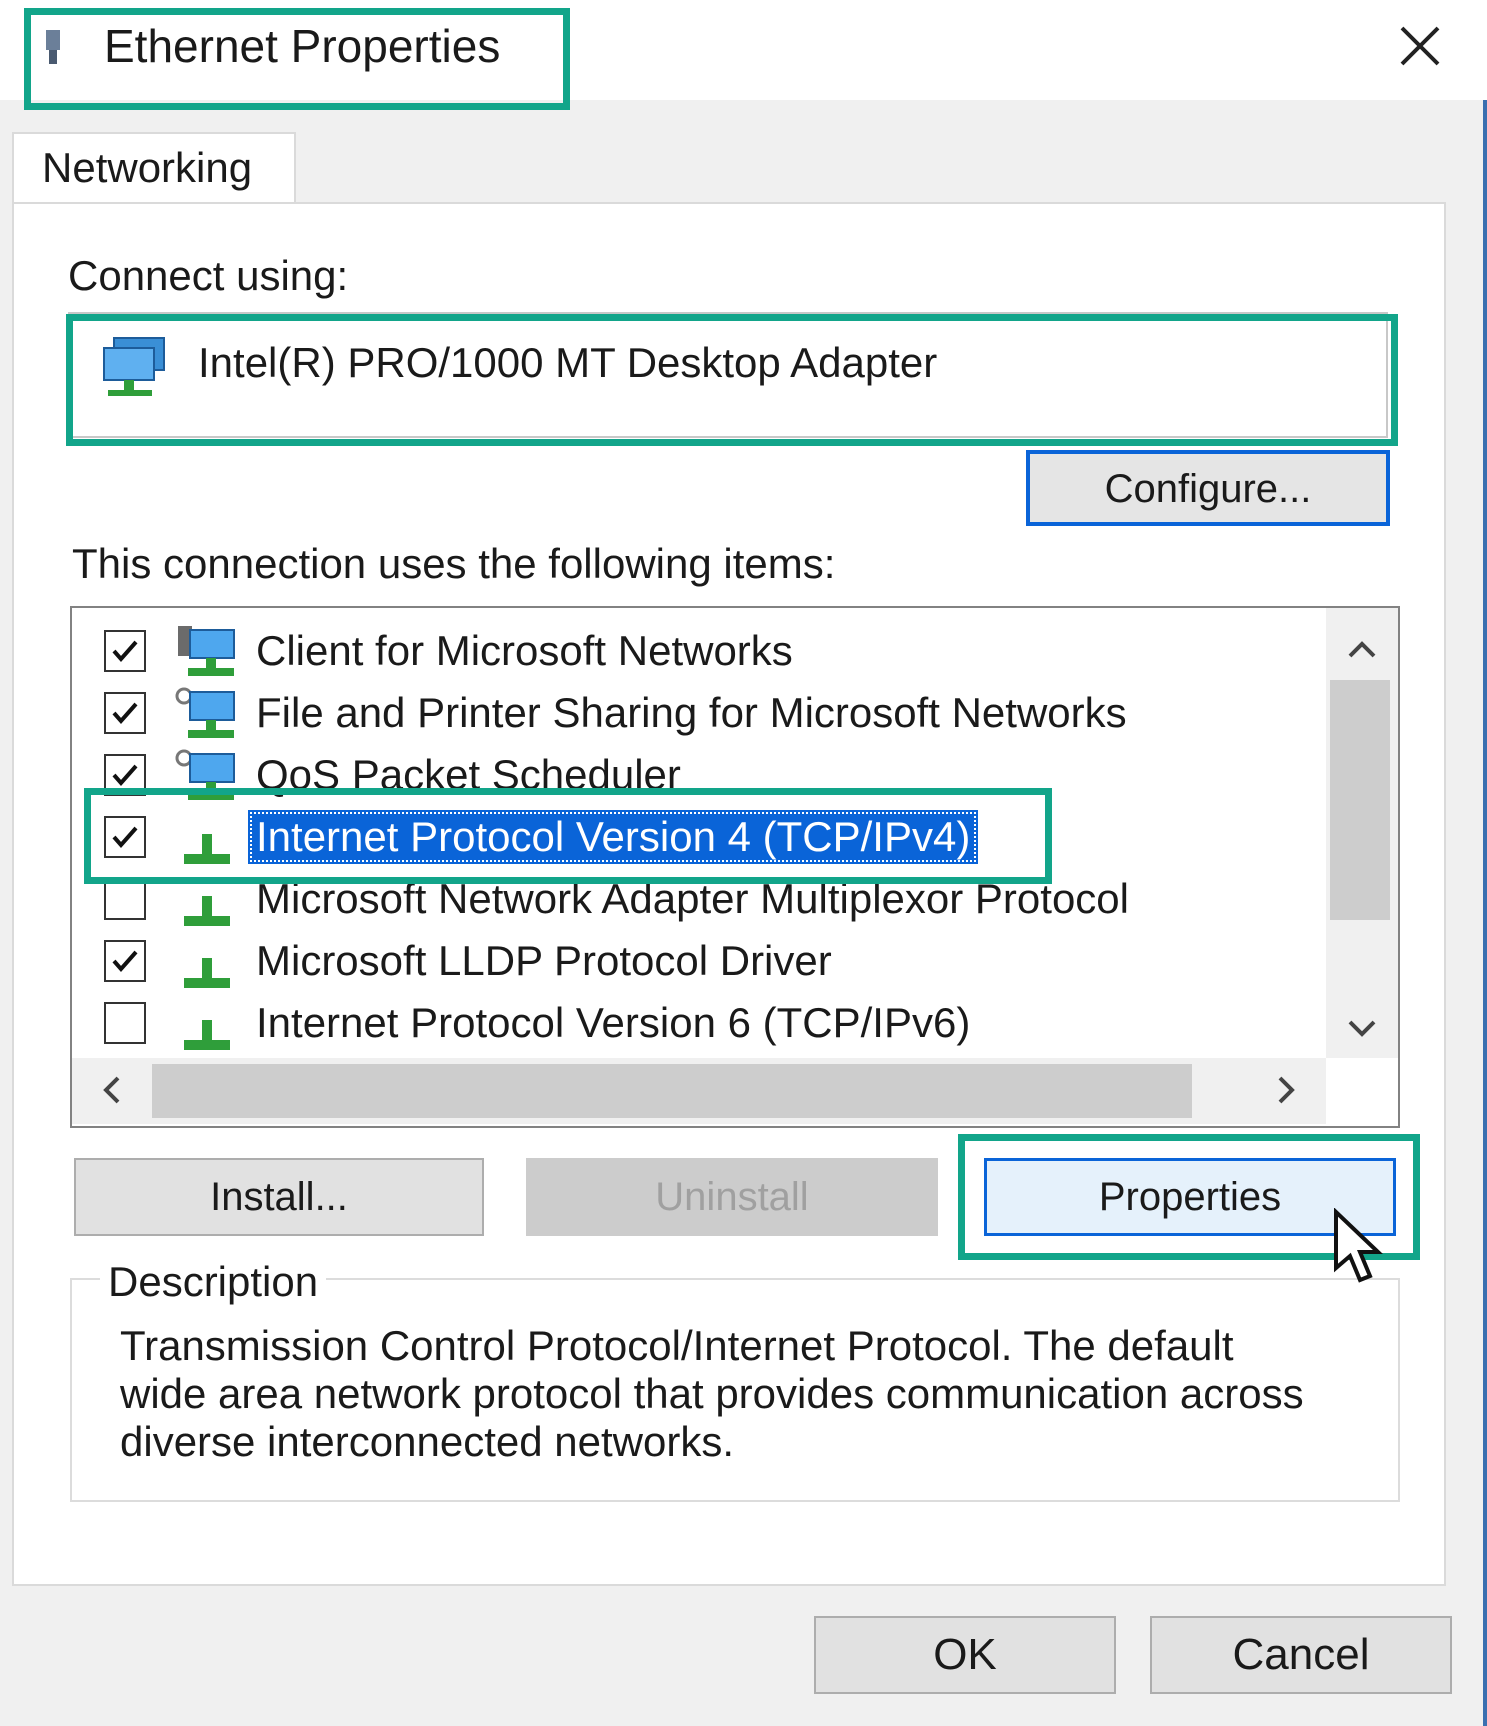  What do you see at coordinates (524, 650) in the screenshot?
I see `item-label: Client for Microsoft Networks` at bounding box center [524, 650].